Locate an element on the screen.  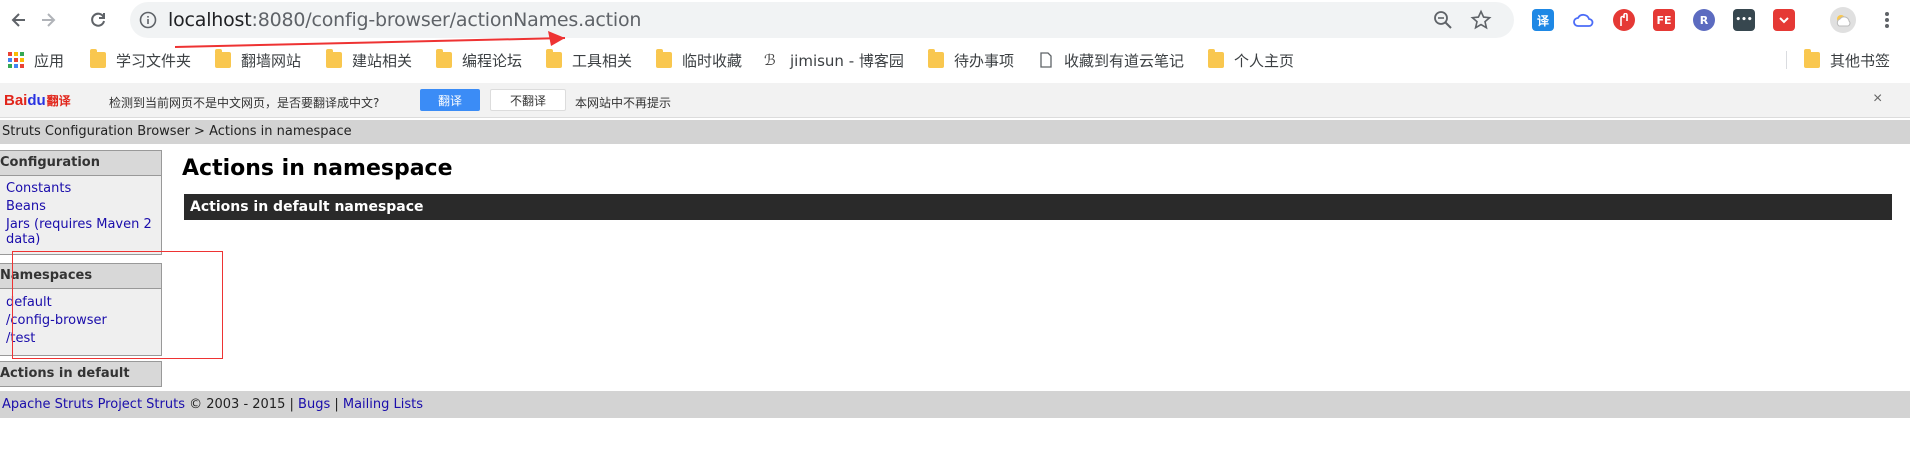
bookmark-folder-proxy: 翻墙网站 is located at coordinates (258, 60).